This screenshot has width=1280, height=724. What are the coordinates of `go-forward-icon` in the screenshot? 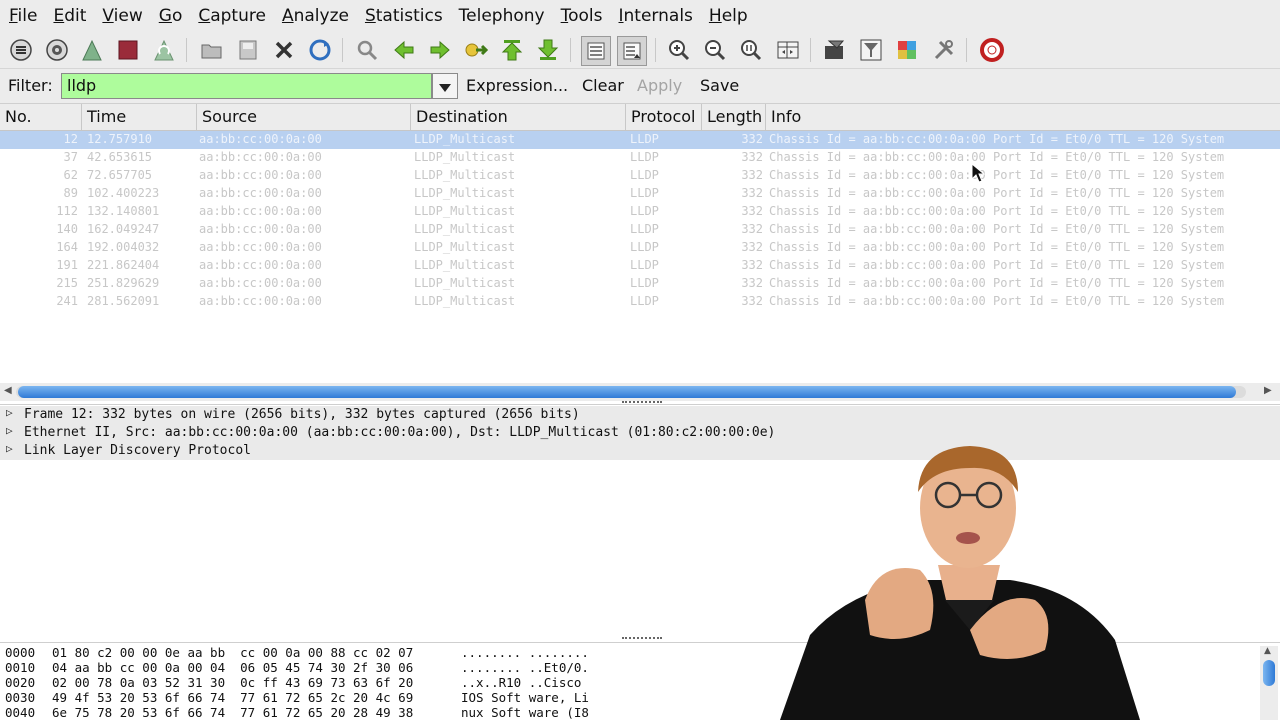 It's located at (440, 50).